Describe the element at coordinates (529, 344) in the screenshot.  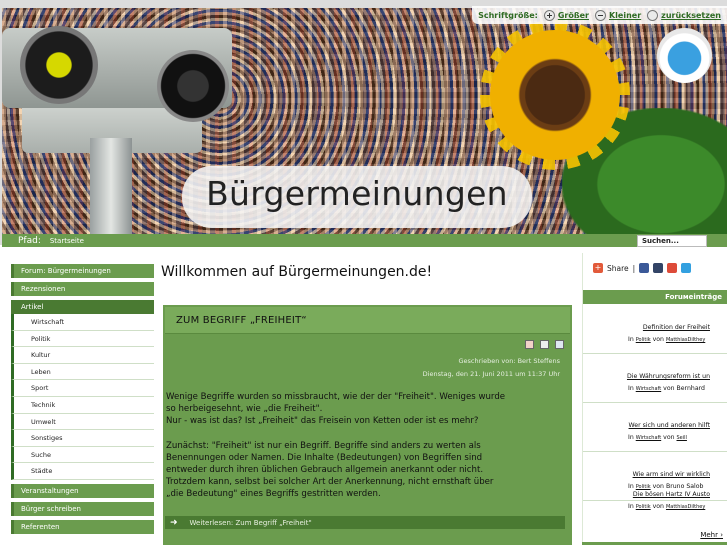
I see `pdf-icon` at that location.